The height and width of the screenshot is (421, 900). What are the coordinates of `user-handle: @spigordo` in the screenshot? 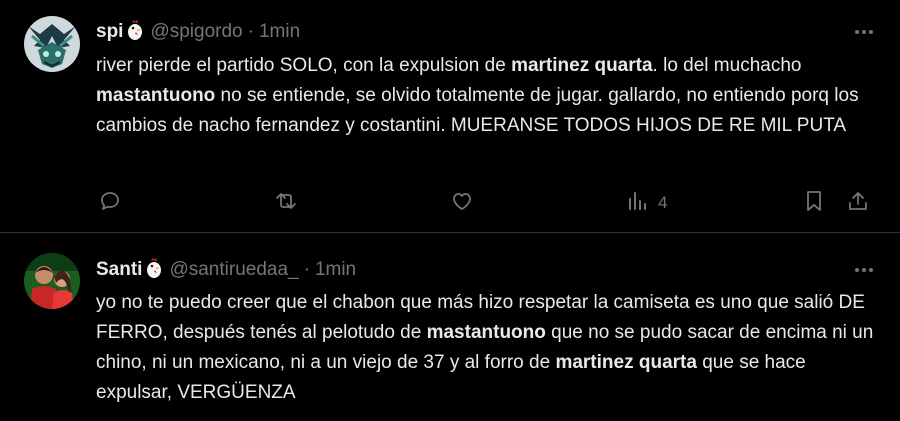 It's located at (196, 31).